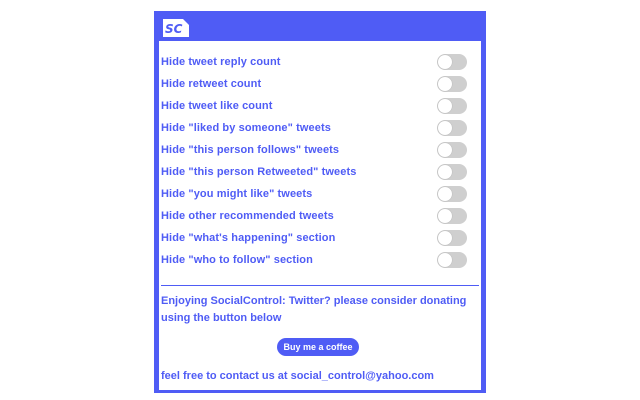 This screenshot has height=400, width=640. Describe the element at coordinates (320, 26) in the screenshot. I see `header-bar: SC` at that location.